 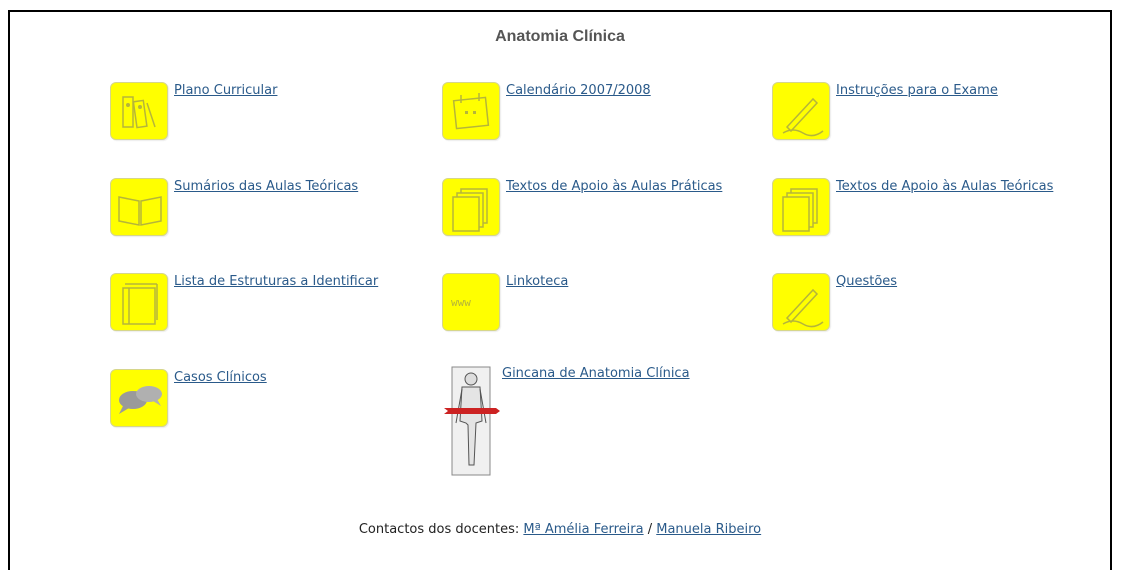 I want to click on link-questoes: Questões, so click(x=966, y=281).